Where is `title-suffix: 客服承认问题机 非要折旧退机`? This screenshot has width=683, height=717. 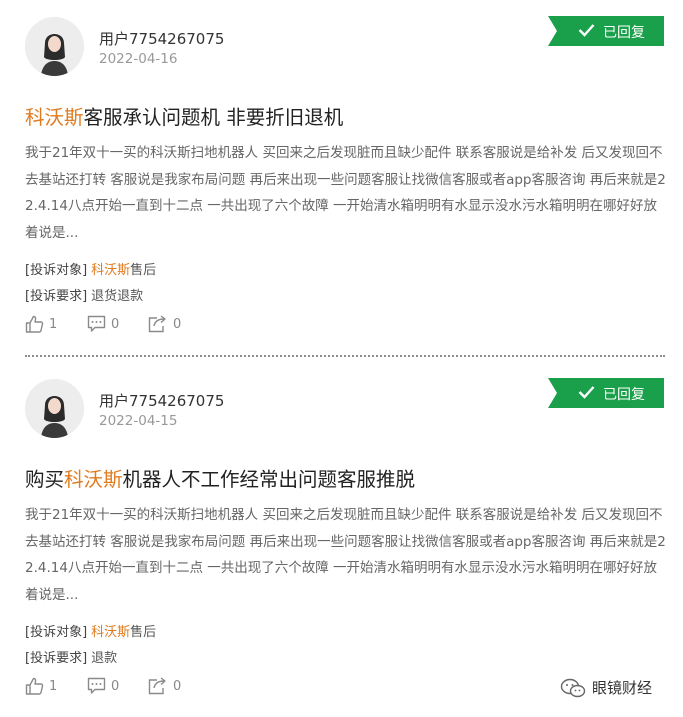 title-suffix: 客服承认问题机 非要折旧退机 is located at coordinates (213, 117).